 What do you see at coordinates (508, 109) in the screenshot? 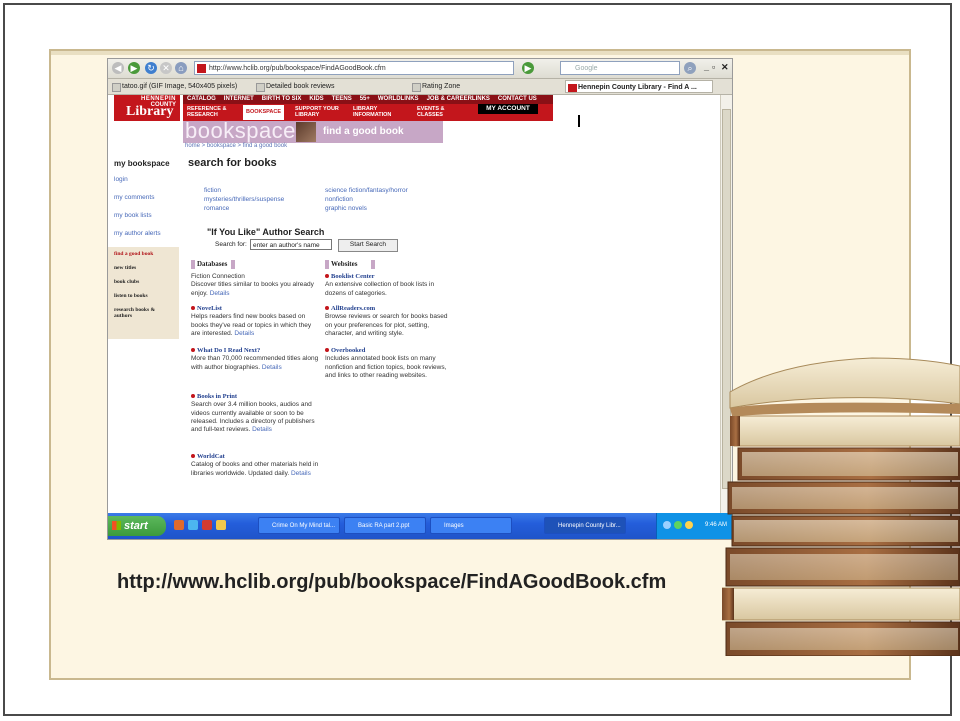
I see `my-account-button: MY ACCOUNT` at bounding box center [508, 109].